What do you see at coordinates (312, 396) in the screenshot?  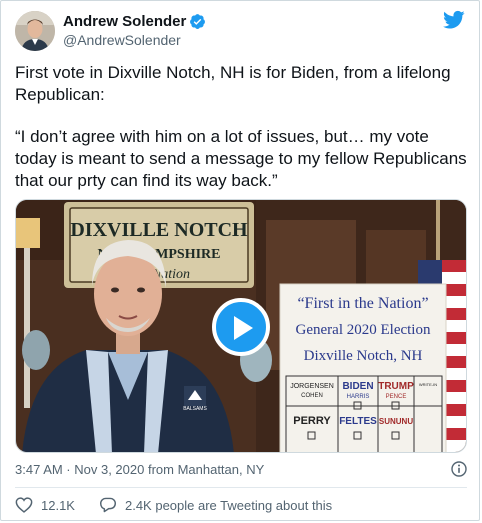 I see `board-name-cohen: COHEN` at bounding box center [312, 396].